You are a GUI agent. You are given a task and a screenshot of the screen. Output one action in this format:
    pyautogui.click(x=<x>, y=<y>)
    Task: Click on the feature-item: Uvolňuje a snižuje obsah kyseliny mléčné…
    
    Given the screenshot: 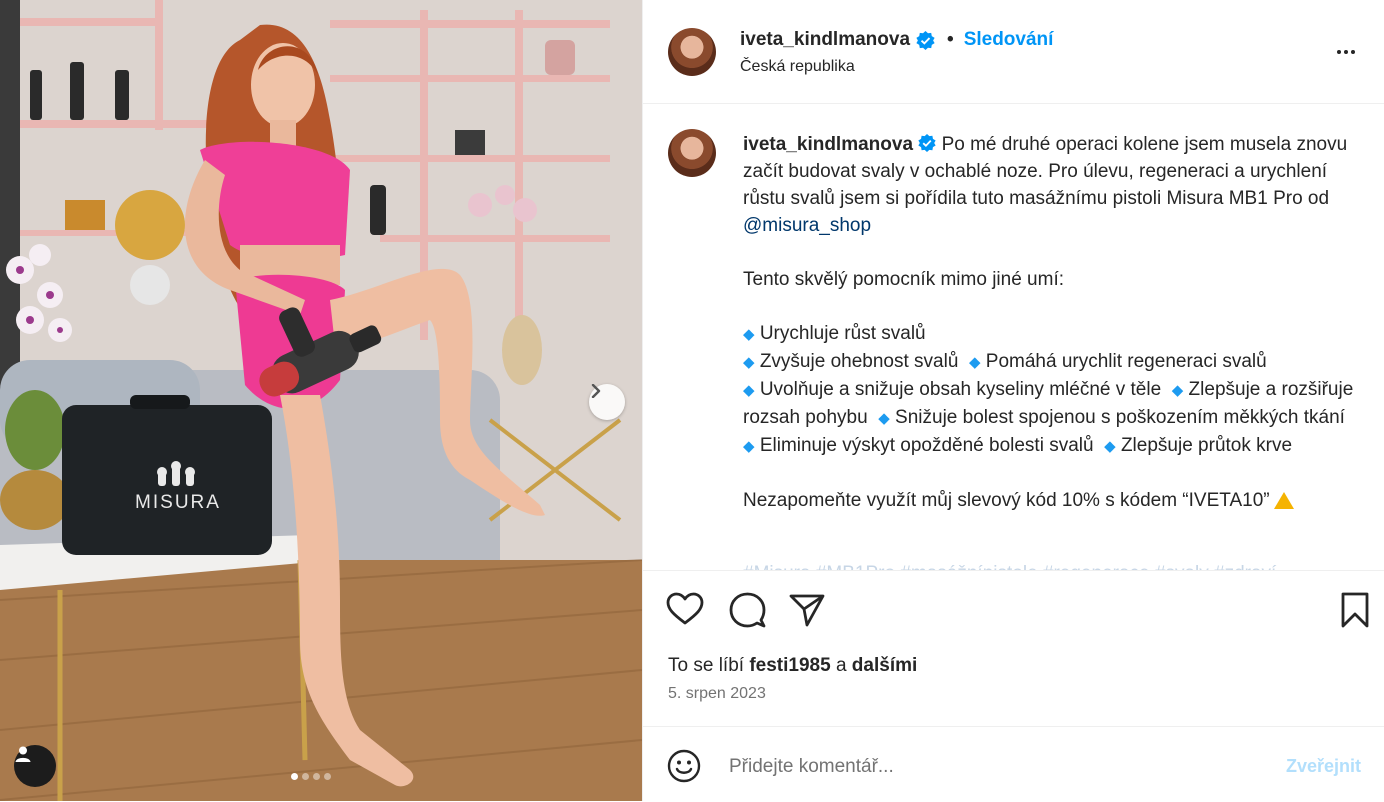 What is the action you would take?
    pyautogui.click(x=960, y=389)
    